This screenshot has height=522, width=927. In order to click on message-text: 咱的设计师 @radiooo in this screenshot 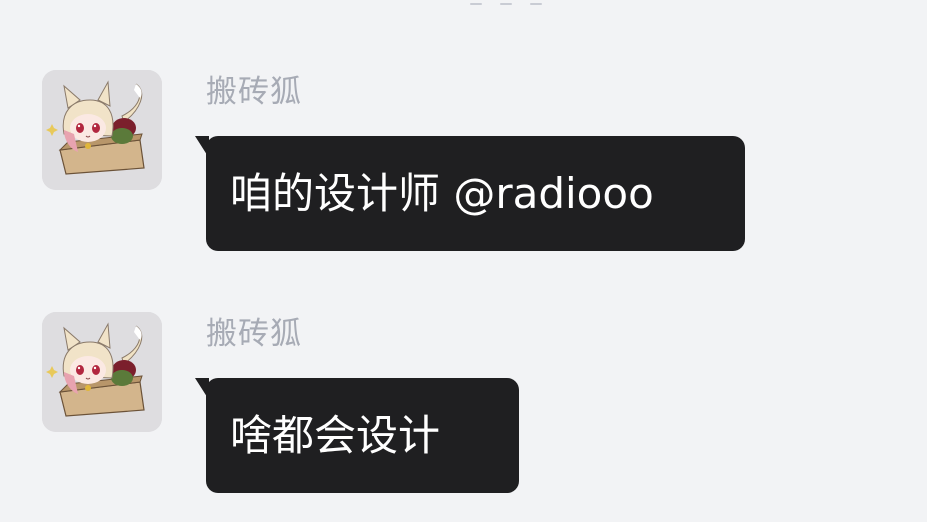, I will do `click(442, 193)`.